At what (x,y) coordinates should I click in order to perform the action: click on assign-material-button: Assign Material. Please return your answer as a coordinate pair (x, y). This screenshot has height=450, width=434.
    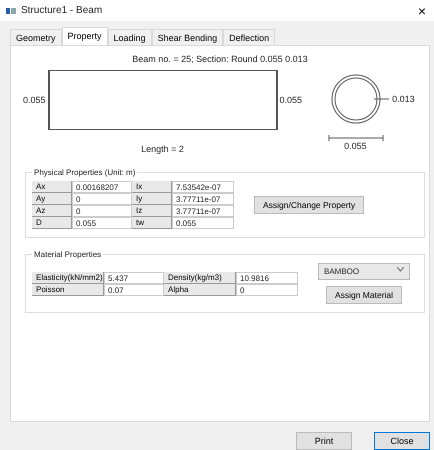
    Looking at the image, I should click on (364, 295).